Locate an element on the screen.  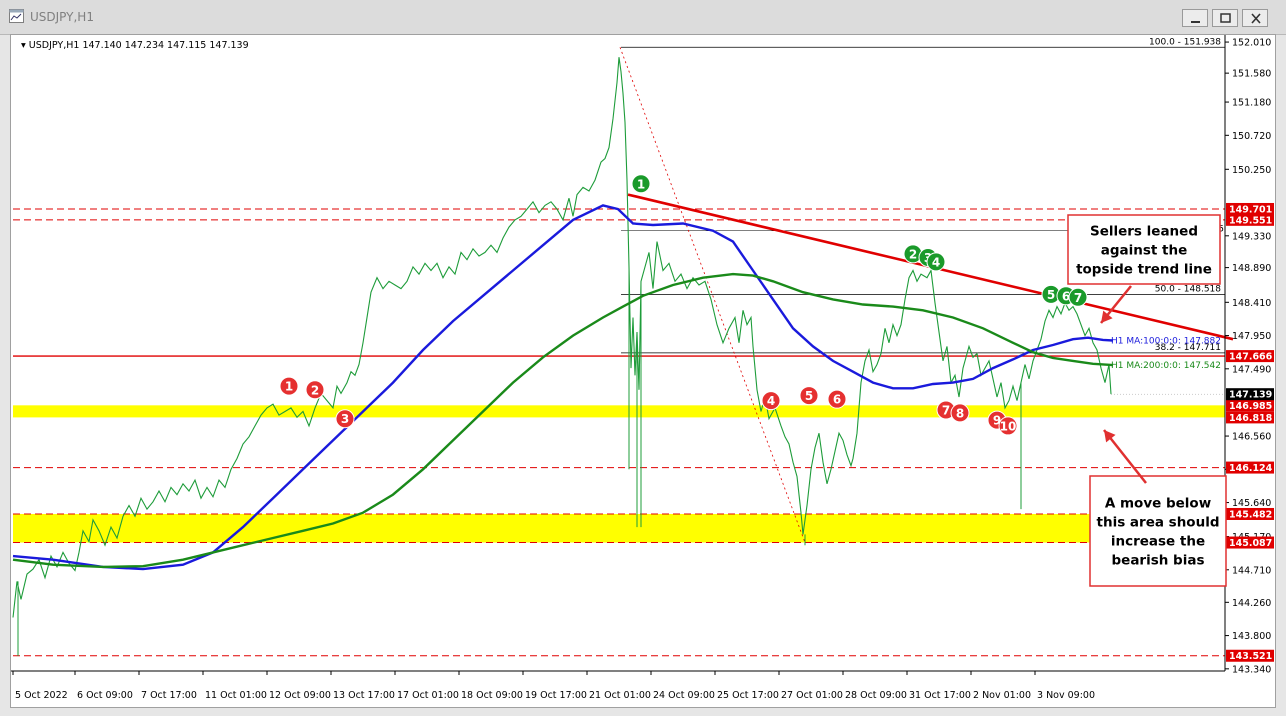
marker-label: 6 is located at coordinates (837, 400).